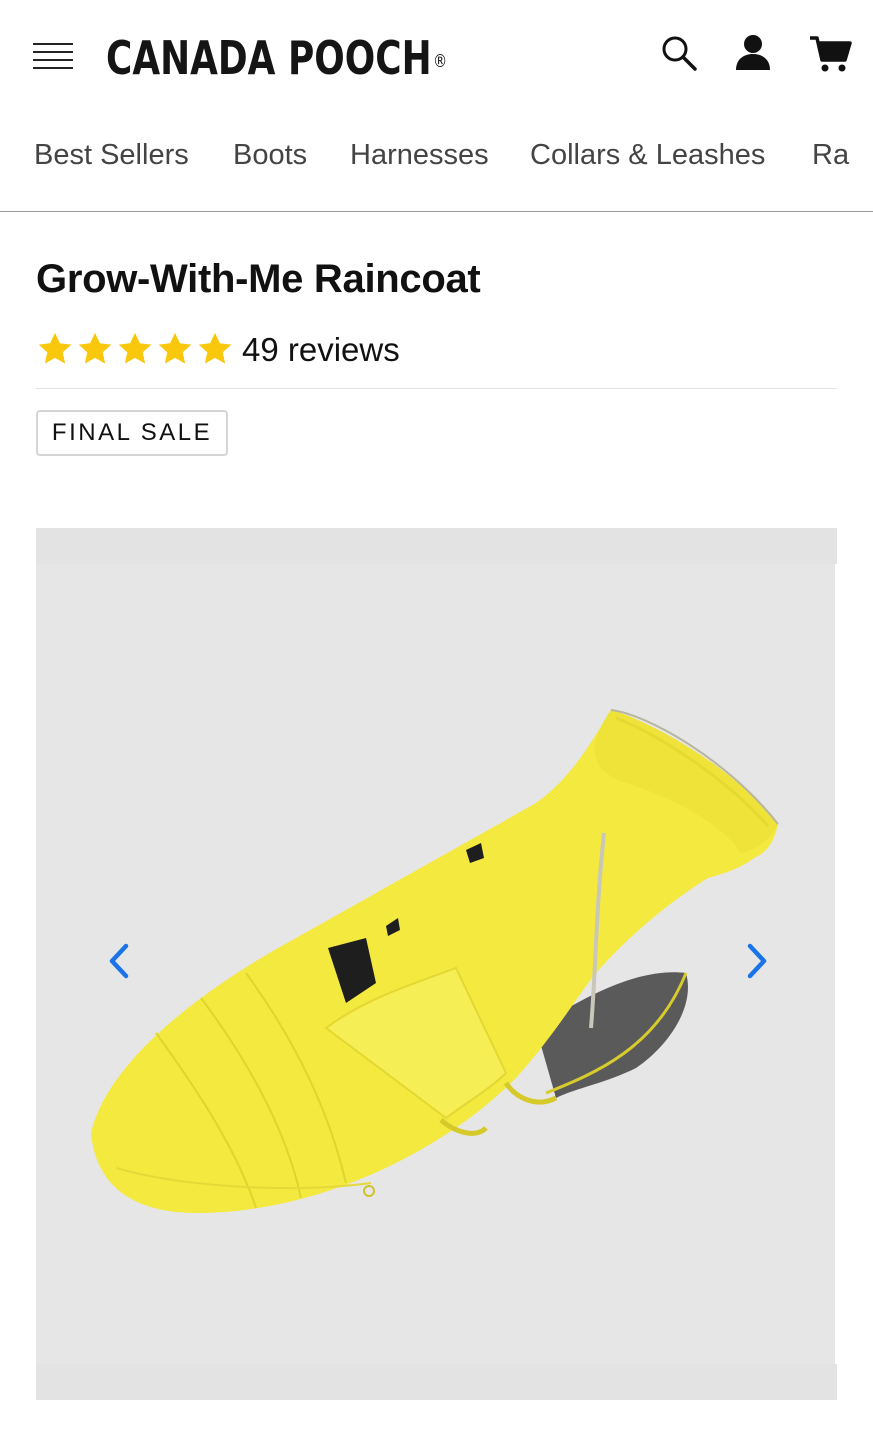 The width and height of the screenshot is (873, 1440). I want to click on nav-item-harnesses: Harnesses, so click(419, 155).